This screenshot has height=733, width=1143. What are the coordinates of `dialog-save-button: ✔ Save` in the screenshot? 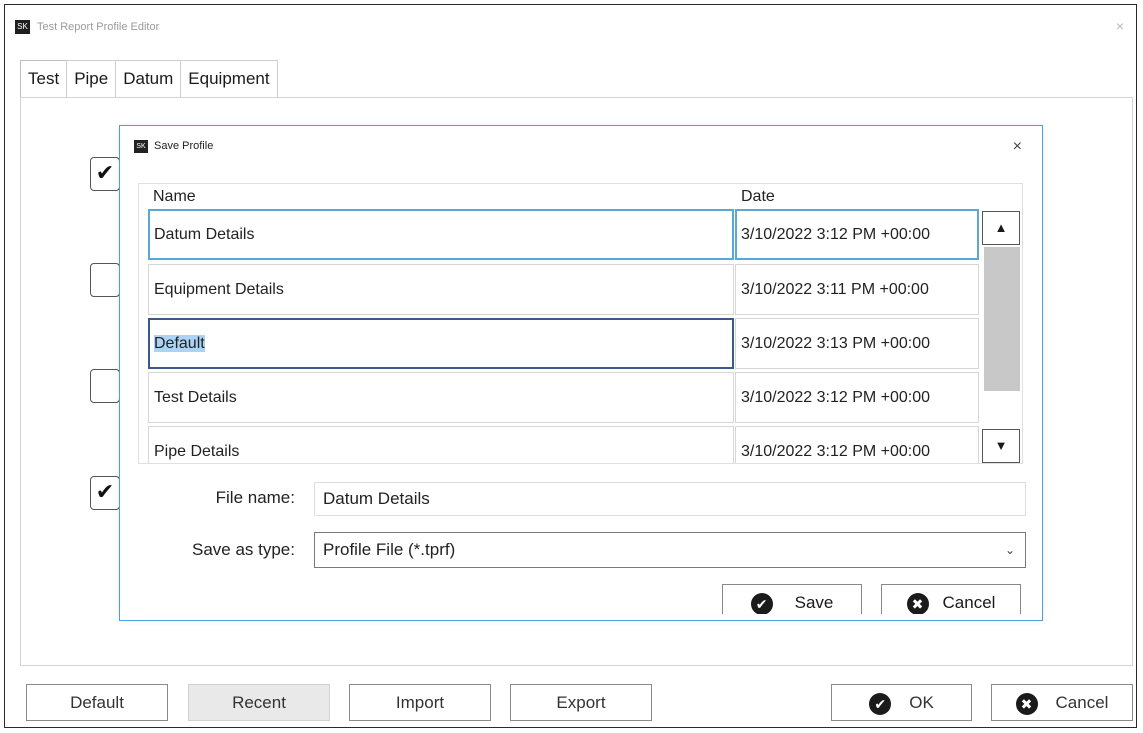 It's located at (792, 599).